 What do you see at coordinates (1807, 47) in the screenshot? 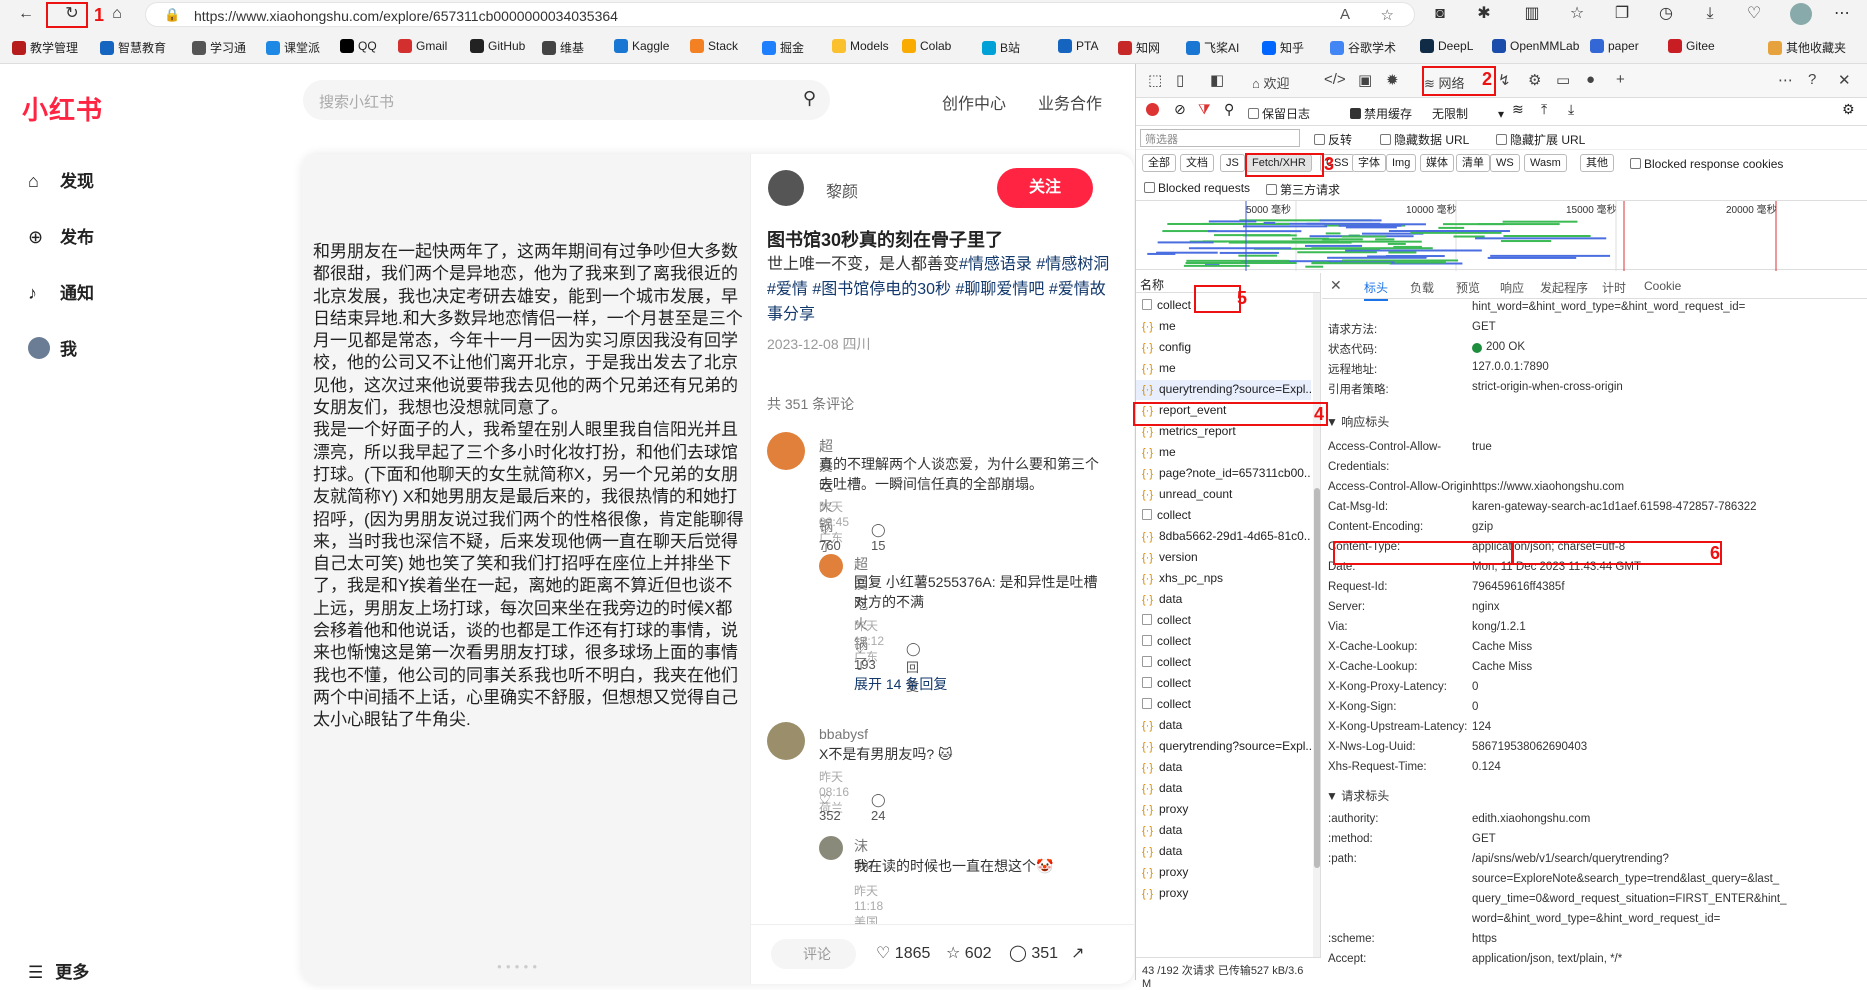
I see `bookmark-item: 其他收藏夹` at bounding box center [1807, 47].